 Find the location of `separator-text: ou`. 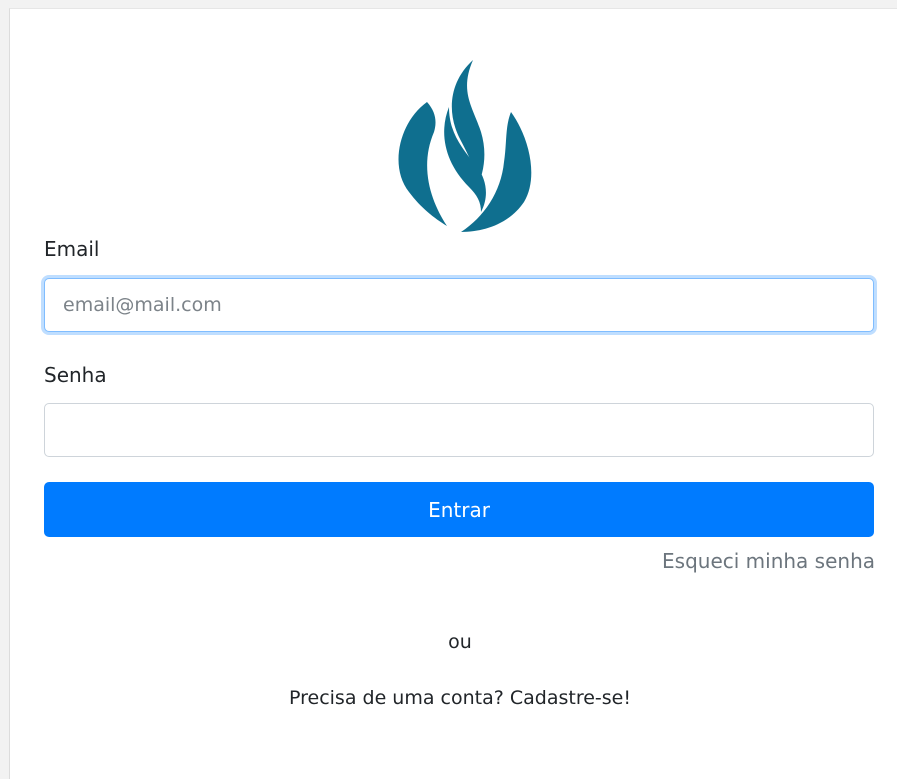

separator-text: ou is located at coordinates (460, 642).